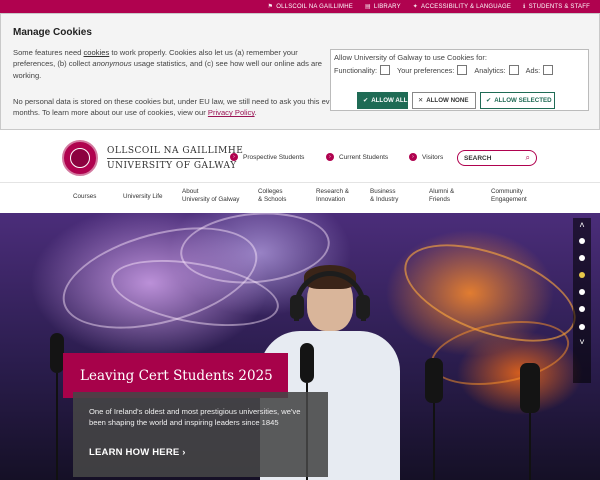  Describe the element at coordinates (357, 157) in the screenshot. I see `quick-link-current: › Current Students` at that location.